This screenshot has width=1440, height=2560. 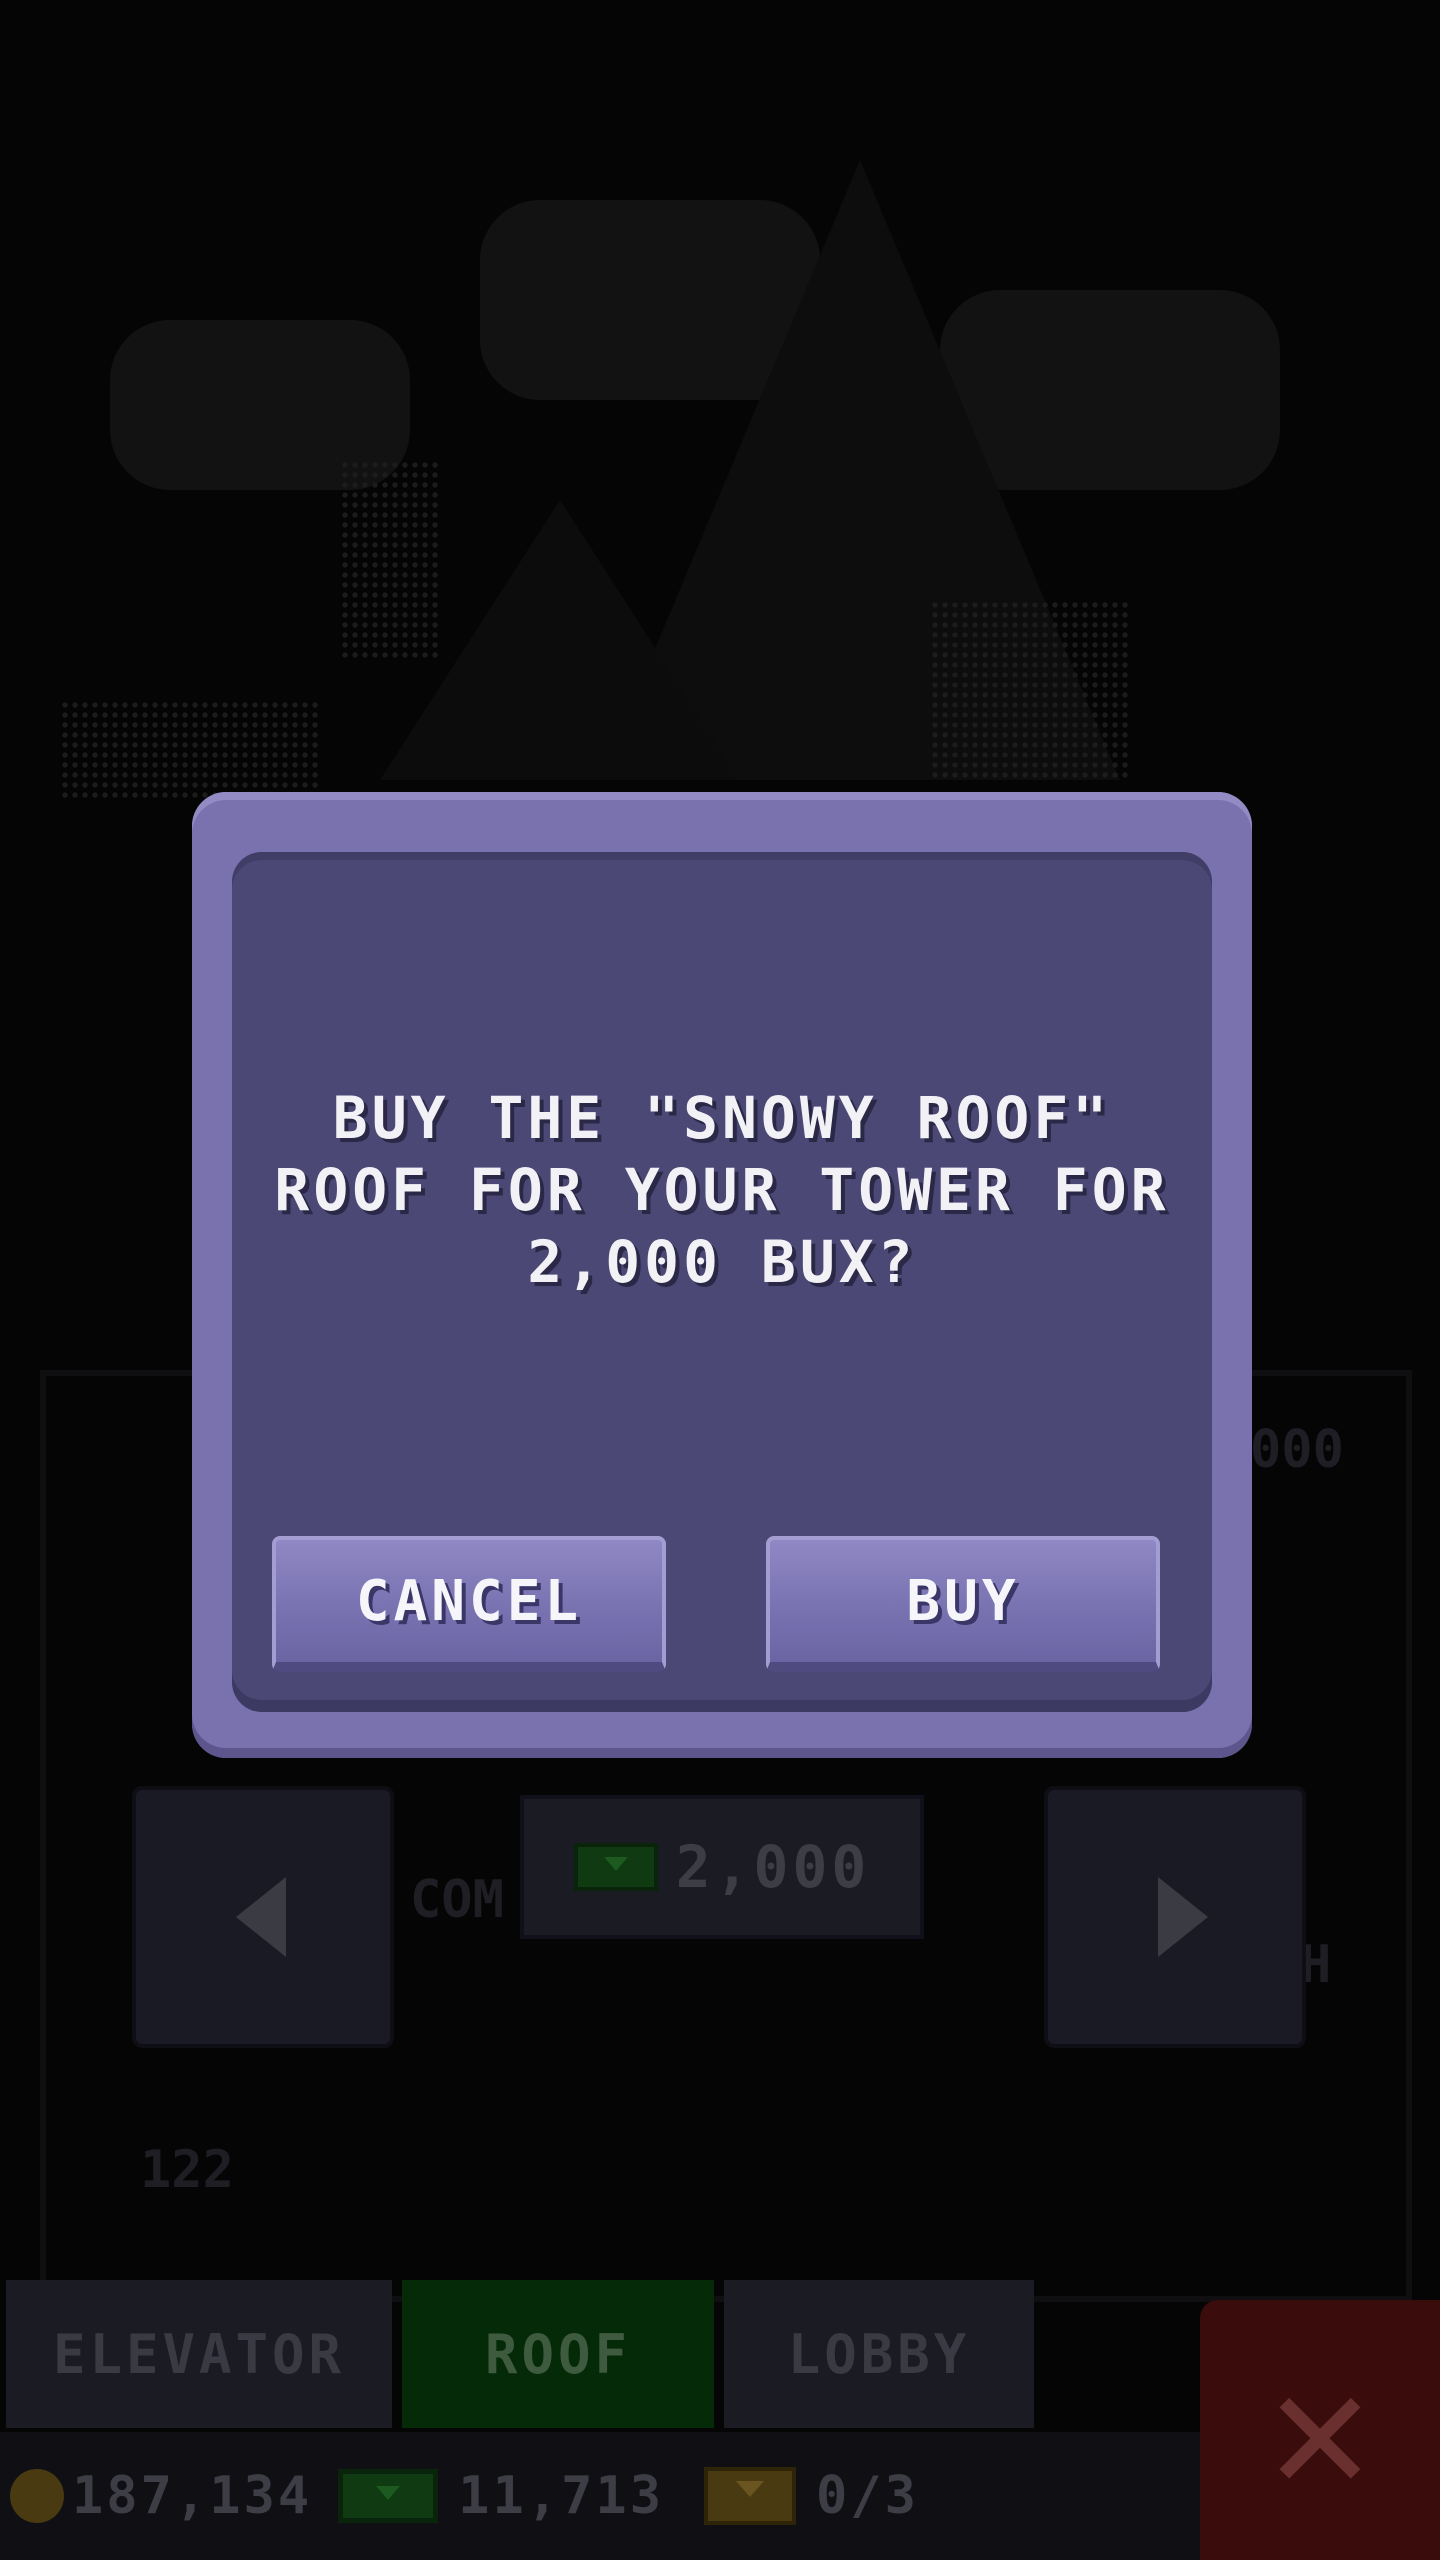 What do you see at coordinates (558, 2354) in the screenshot?
I see `tab-roof: ROOF` at bounding box center [558, 2354].